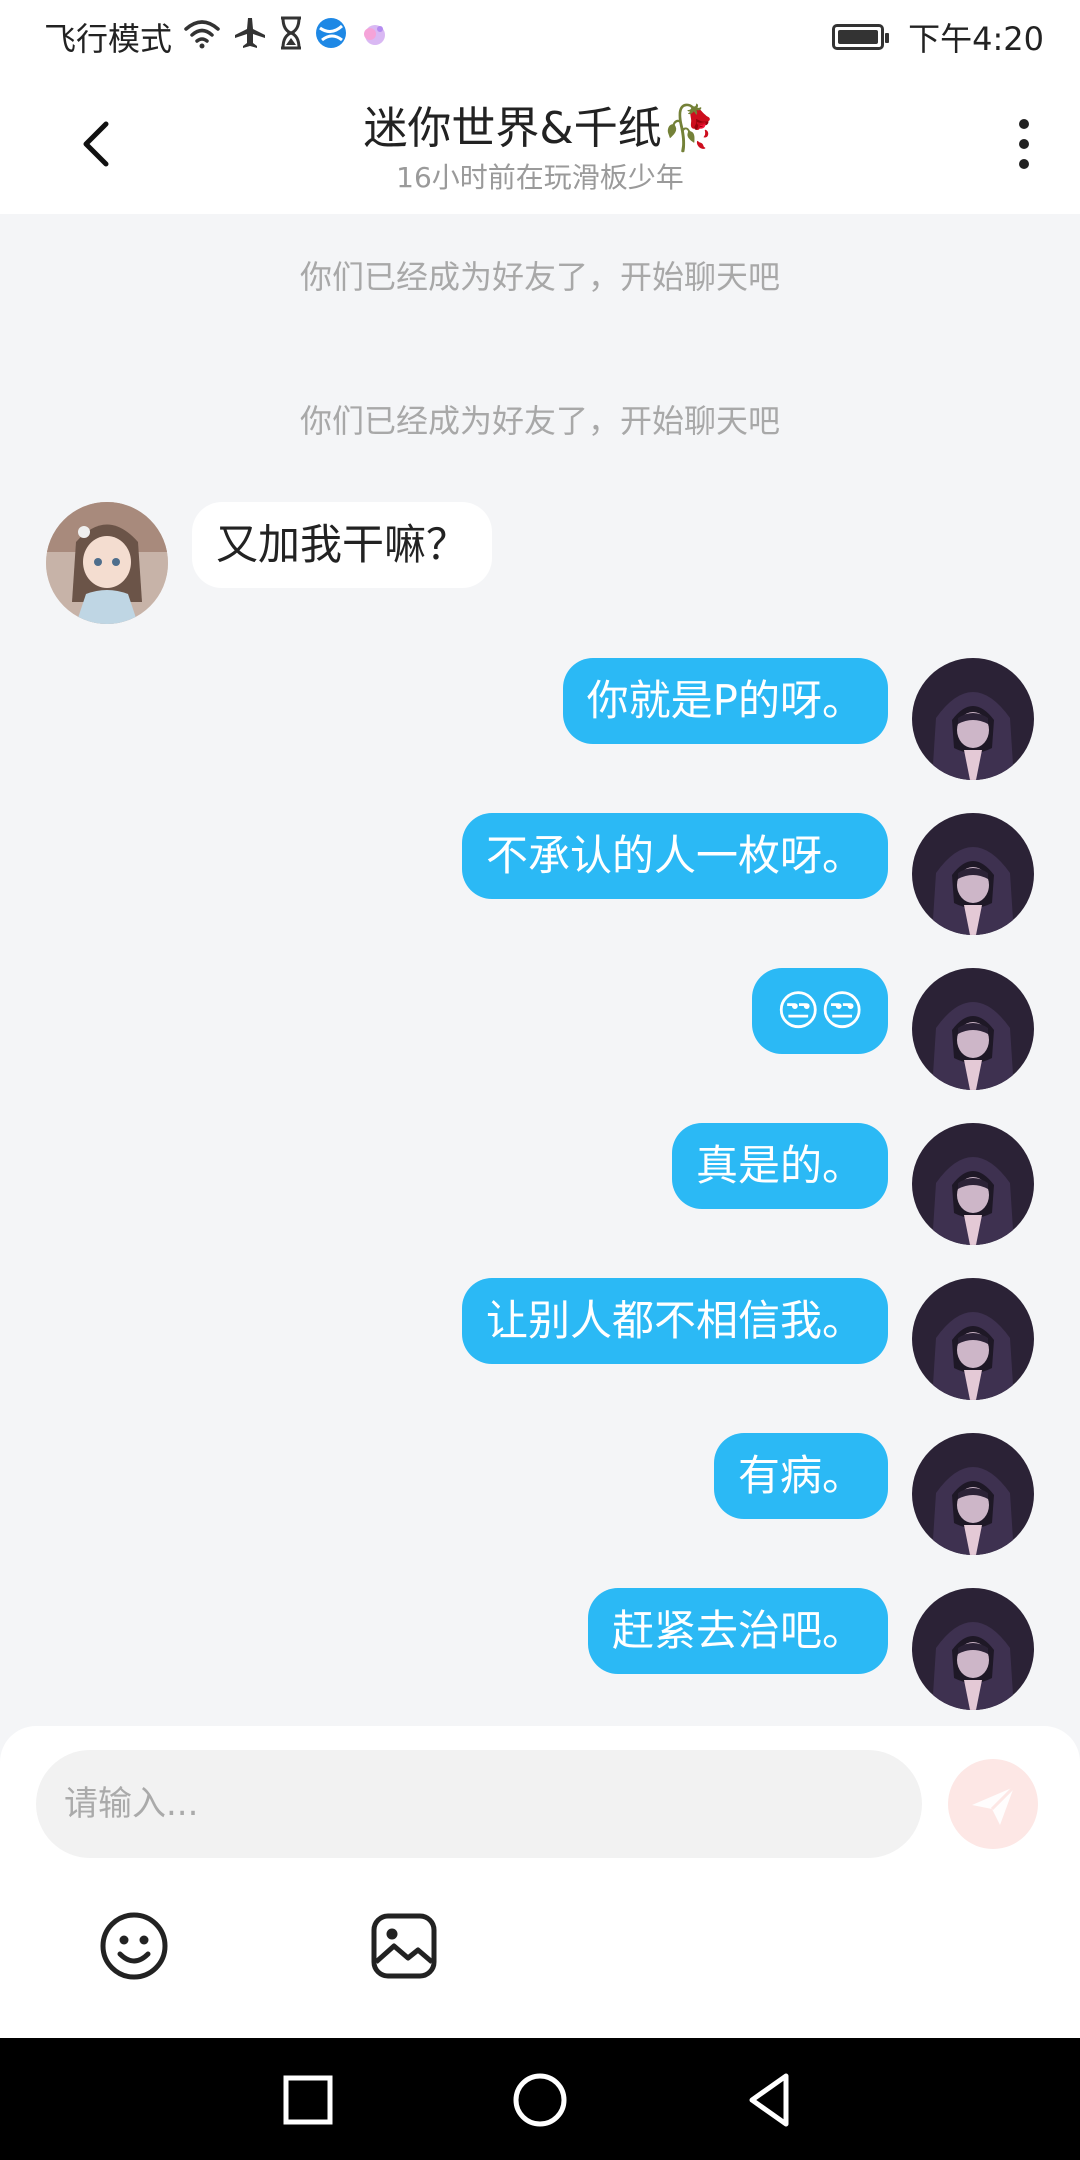 This screenshot has width=1080, height=2160. Describe the element at coordinates (800, 1476) in the screenshot. I see `message-bubble-outgoing: 有病。` at that location.